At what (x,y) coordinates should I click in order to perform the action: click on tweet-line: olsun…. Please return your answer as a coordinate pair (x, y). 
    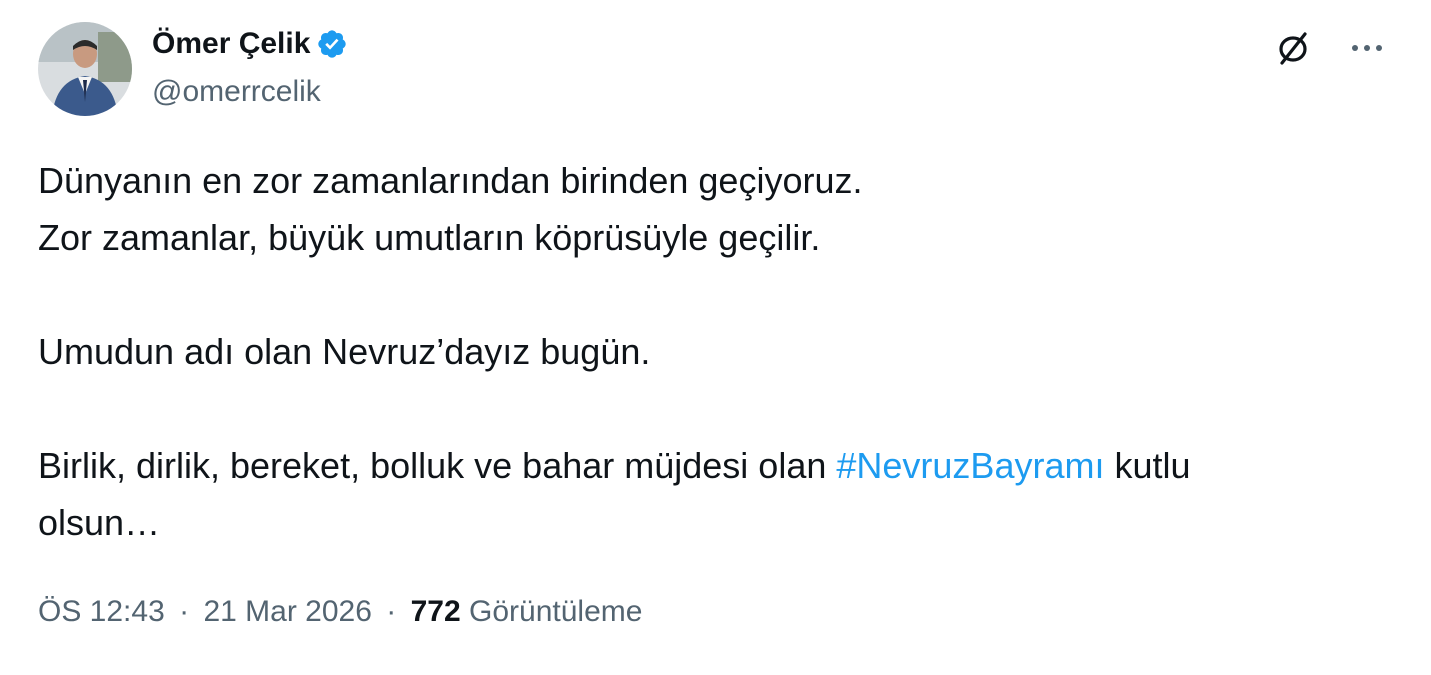
    Looking at the image, I should click on (99, 522).